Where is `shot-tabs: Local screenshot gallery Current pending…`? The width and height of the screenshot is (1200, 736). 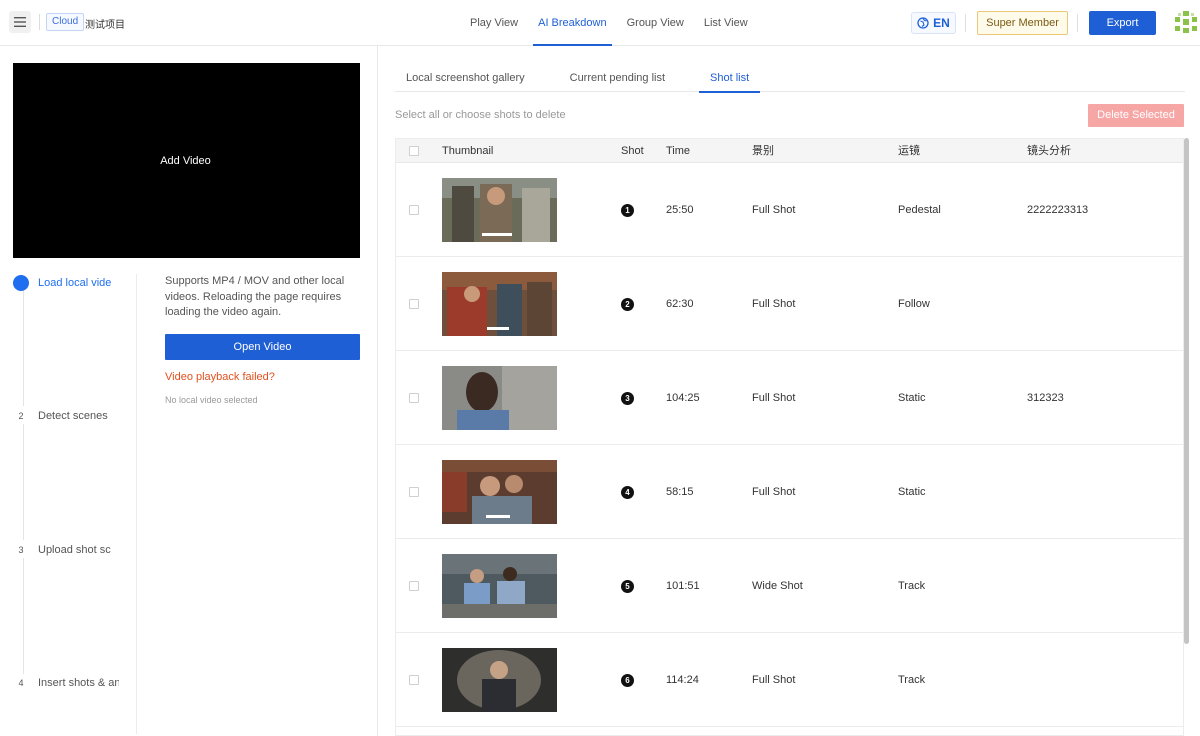 shot-tabs: Local screenshot gallery Current pending… is located at coordinates (790, 77).